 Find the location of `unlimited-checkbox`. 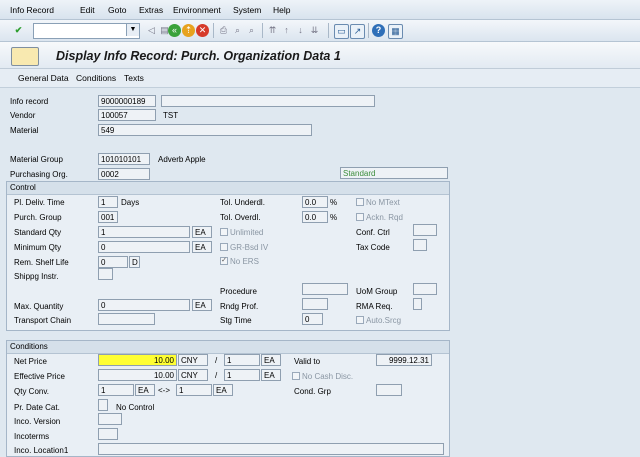

unlimited-checkbox is located at coordinates (224, 232).